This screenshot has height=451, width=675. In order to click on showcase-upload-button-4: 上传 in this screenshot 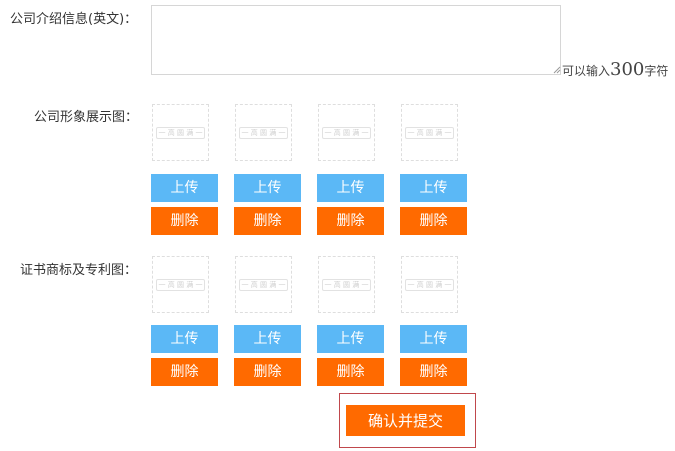, I will do `click(433, 188)`.